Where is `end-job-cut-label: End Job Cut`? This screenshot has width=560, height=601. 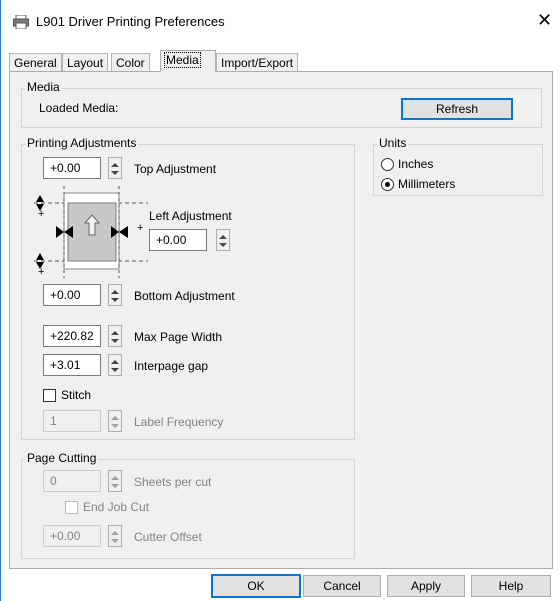 end-job-cut-label: End Job Cut is located at coordinates (116, 507).